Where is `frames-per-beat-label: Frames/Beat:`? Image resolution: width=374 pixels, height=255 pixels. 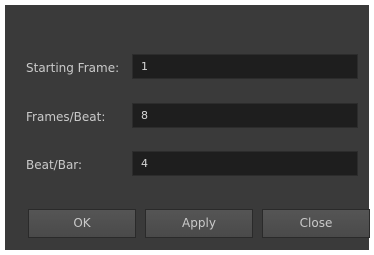
frames-per-beat-label: Frames/Beat: is located at coordinates (66, 117).